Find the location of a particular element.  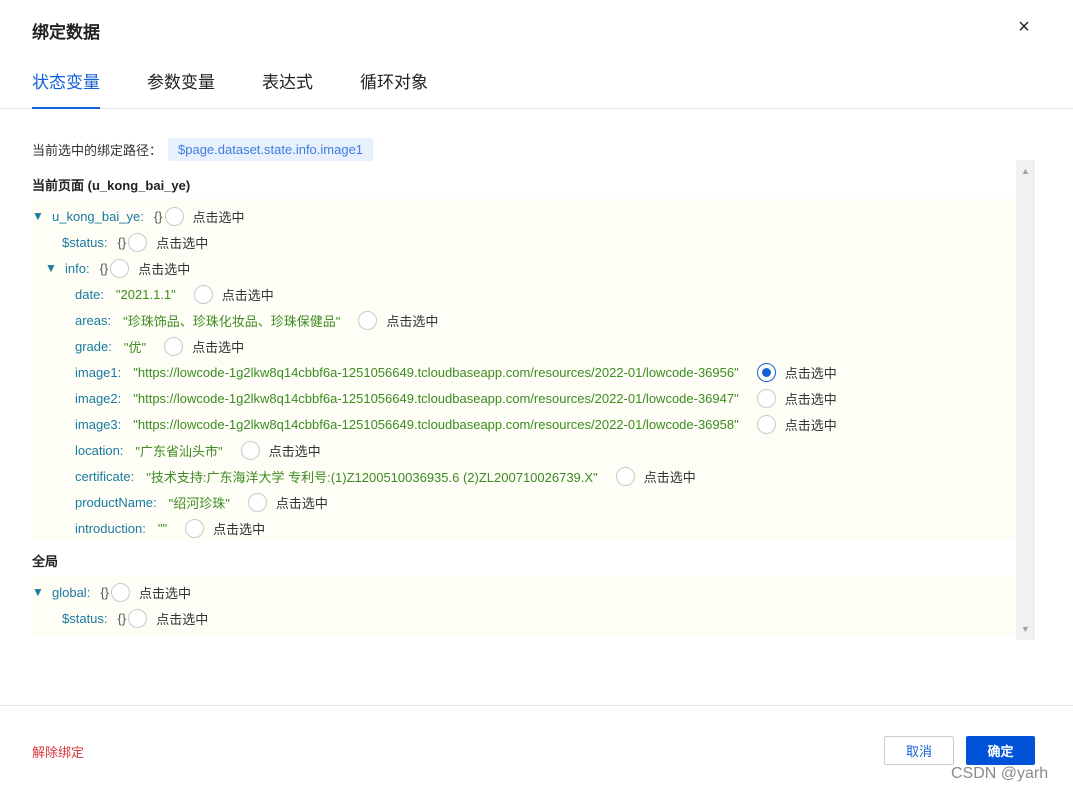

unbind-link: 解除绑定 is located at coordinates (58, 751).